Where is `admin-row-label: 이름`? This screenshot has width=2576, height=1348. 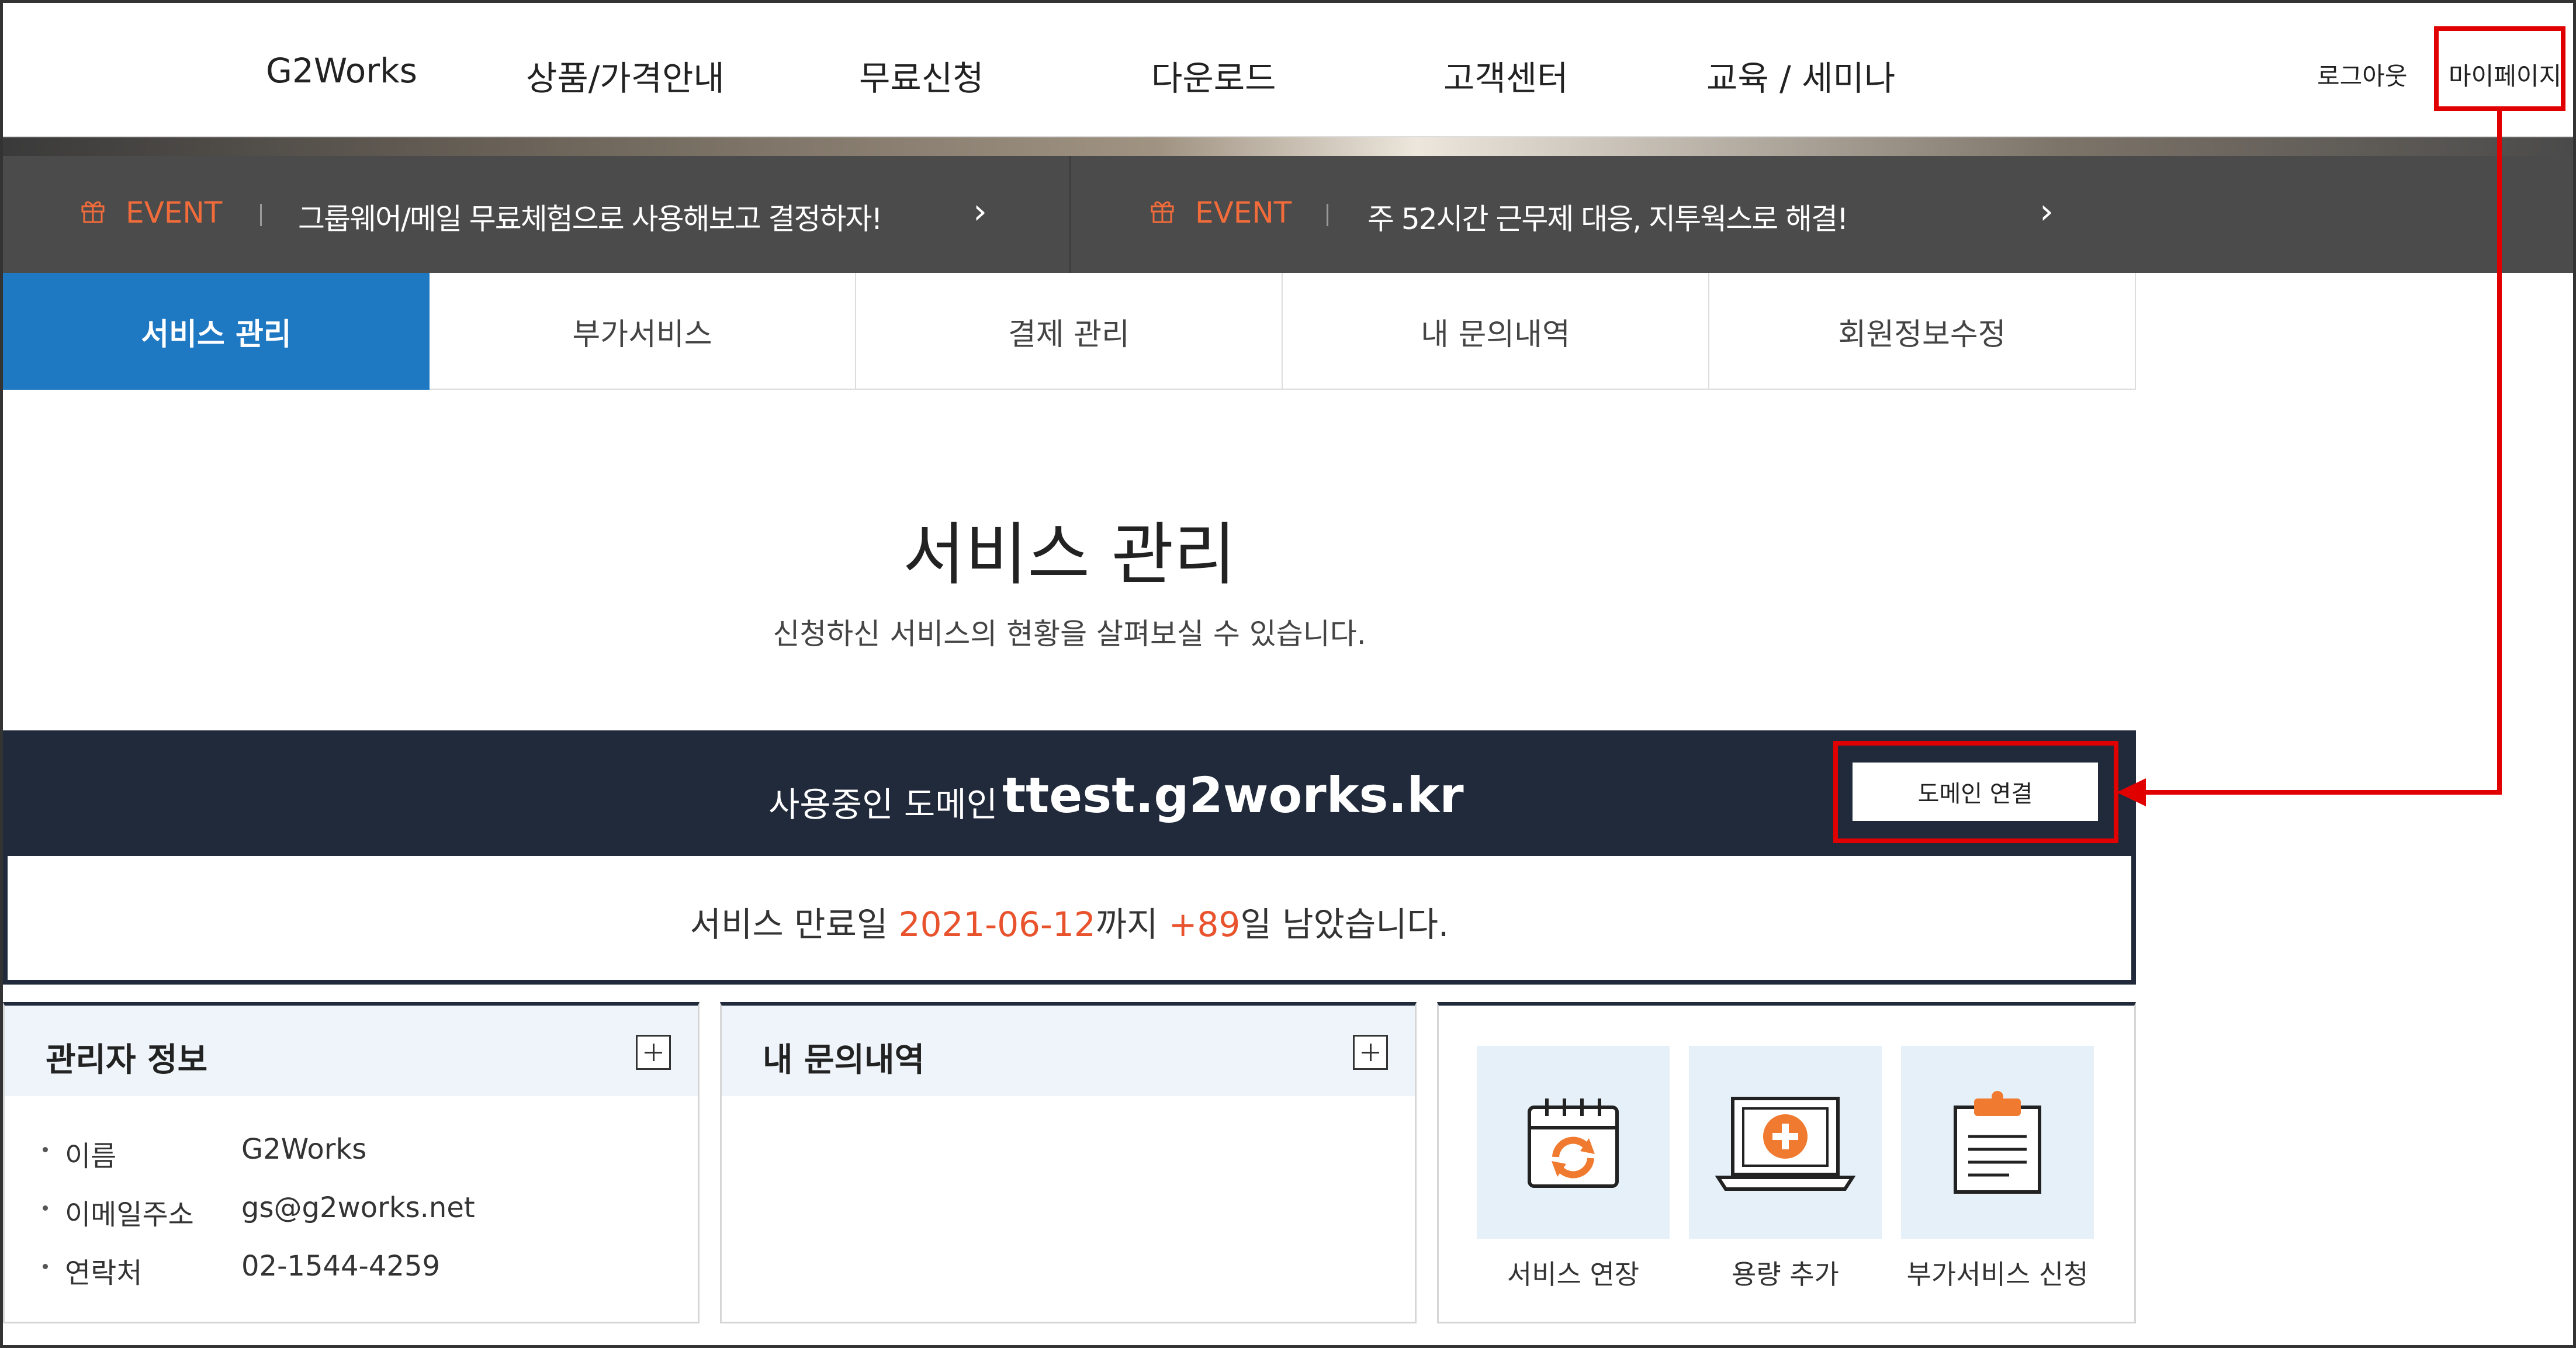 admin-row-label: 이름 is located at coordinates (91, 1156).